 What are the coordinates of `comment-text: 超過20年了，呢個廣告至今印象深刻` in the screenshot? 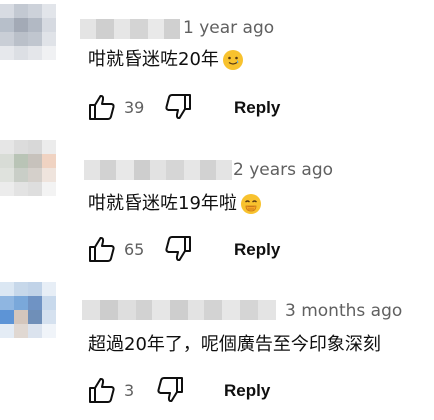 It's located at (234, 345).